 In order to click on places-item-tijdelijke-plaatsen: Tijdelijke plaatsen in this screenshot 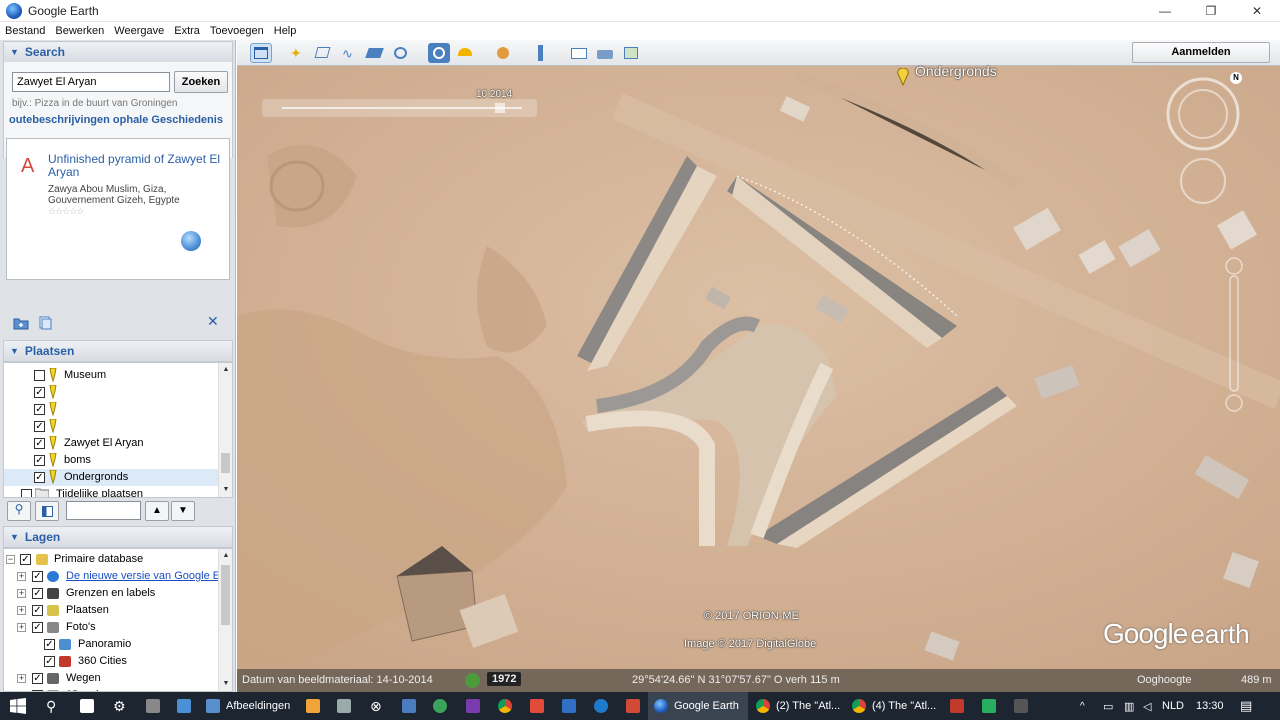, I will do `click(111, 491)`.